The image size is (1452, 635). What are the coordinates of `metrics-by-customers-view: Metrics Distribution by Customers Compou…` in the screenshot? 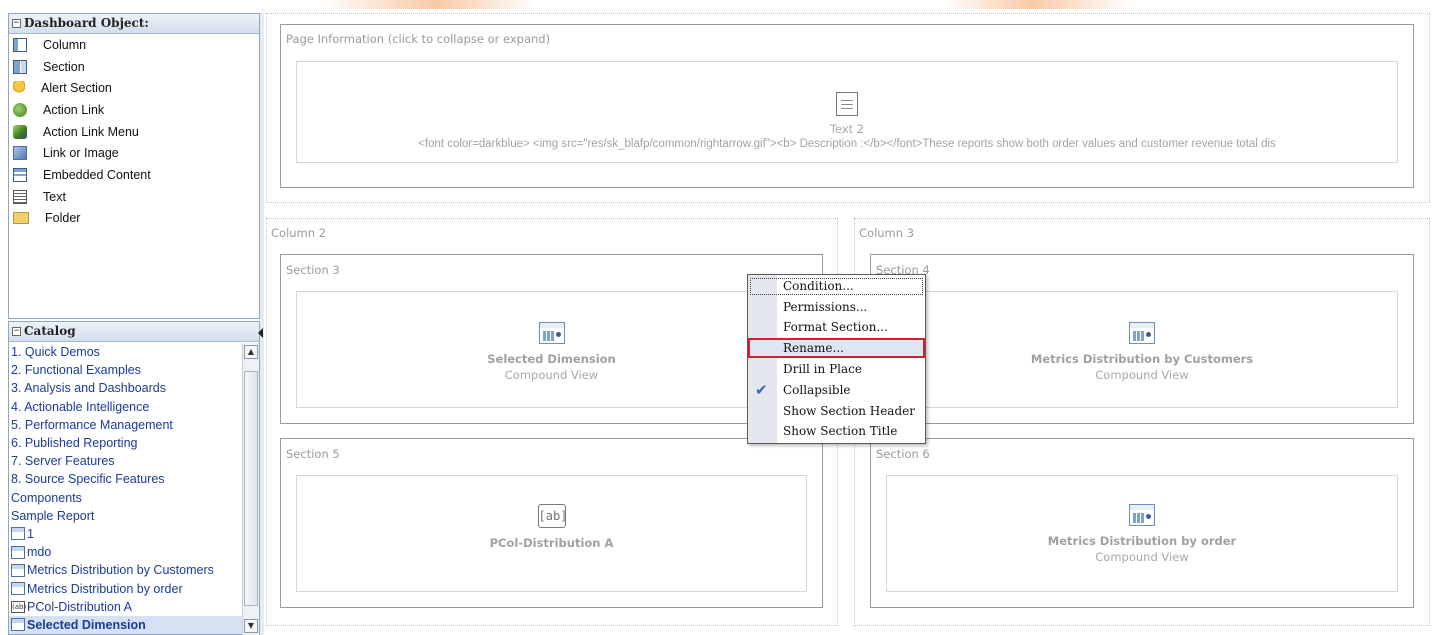 It's located at (1142, 349).